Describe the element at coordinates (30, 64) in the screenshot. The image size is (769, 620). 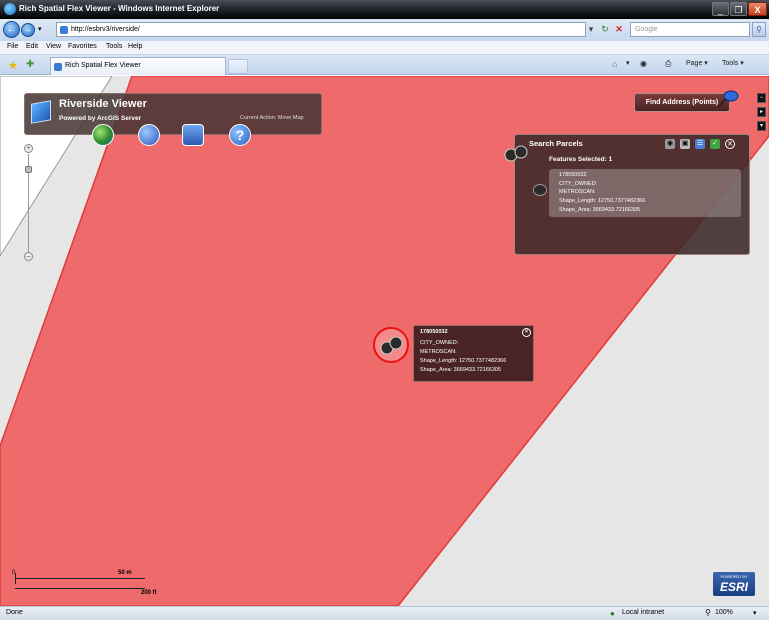
I see `add-favorite-icon: ✚` at that location.